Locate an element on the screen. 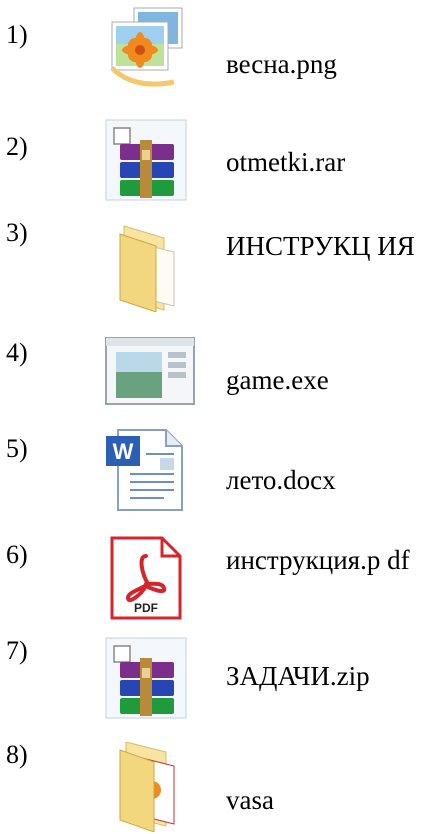  item-number: 4) is located at coordinates (17, 352).